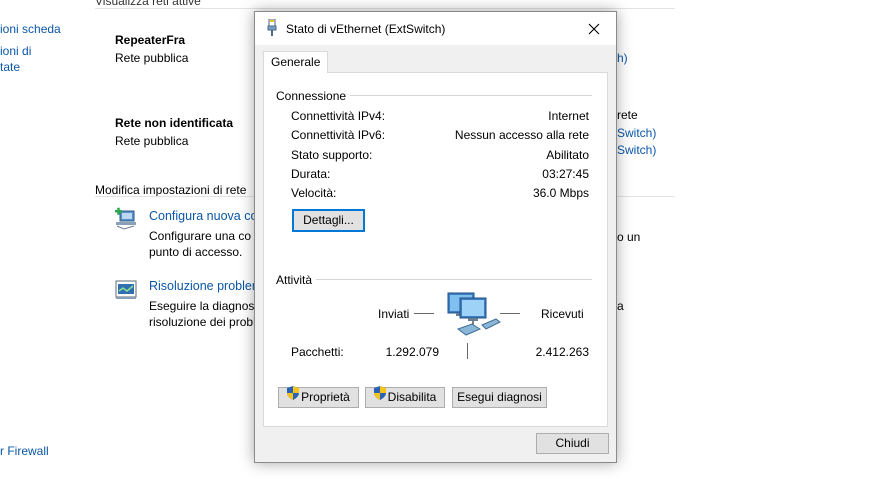  I want to click on duration-label: Durata:, so click(311, 174).